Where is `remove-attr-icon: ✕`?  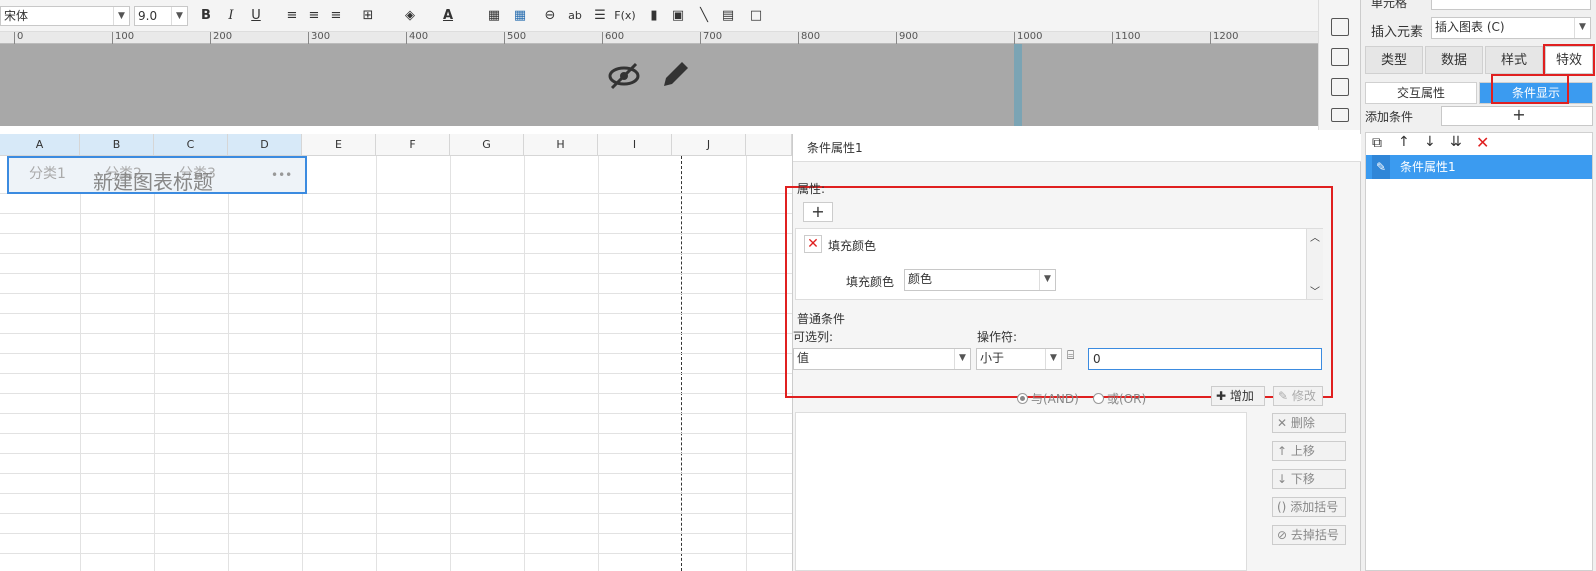 remove-attr-icon: ✕ is located at coordinates (813, 244).